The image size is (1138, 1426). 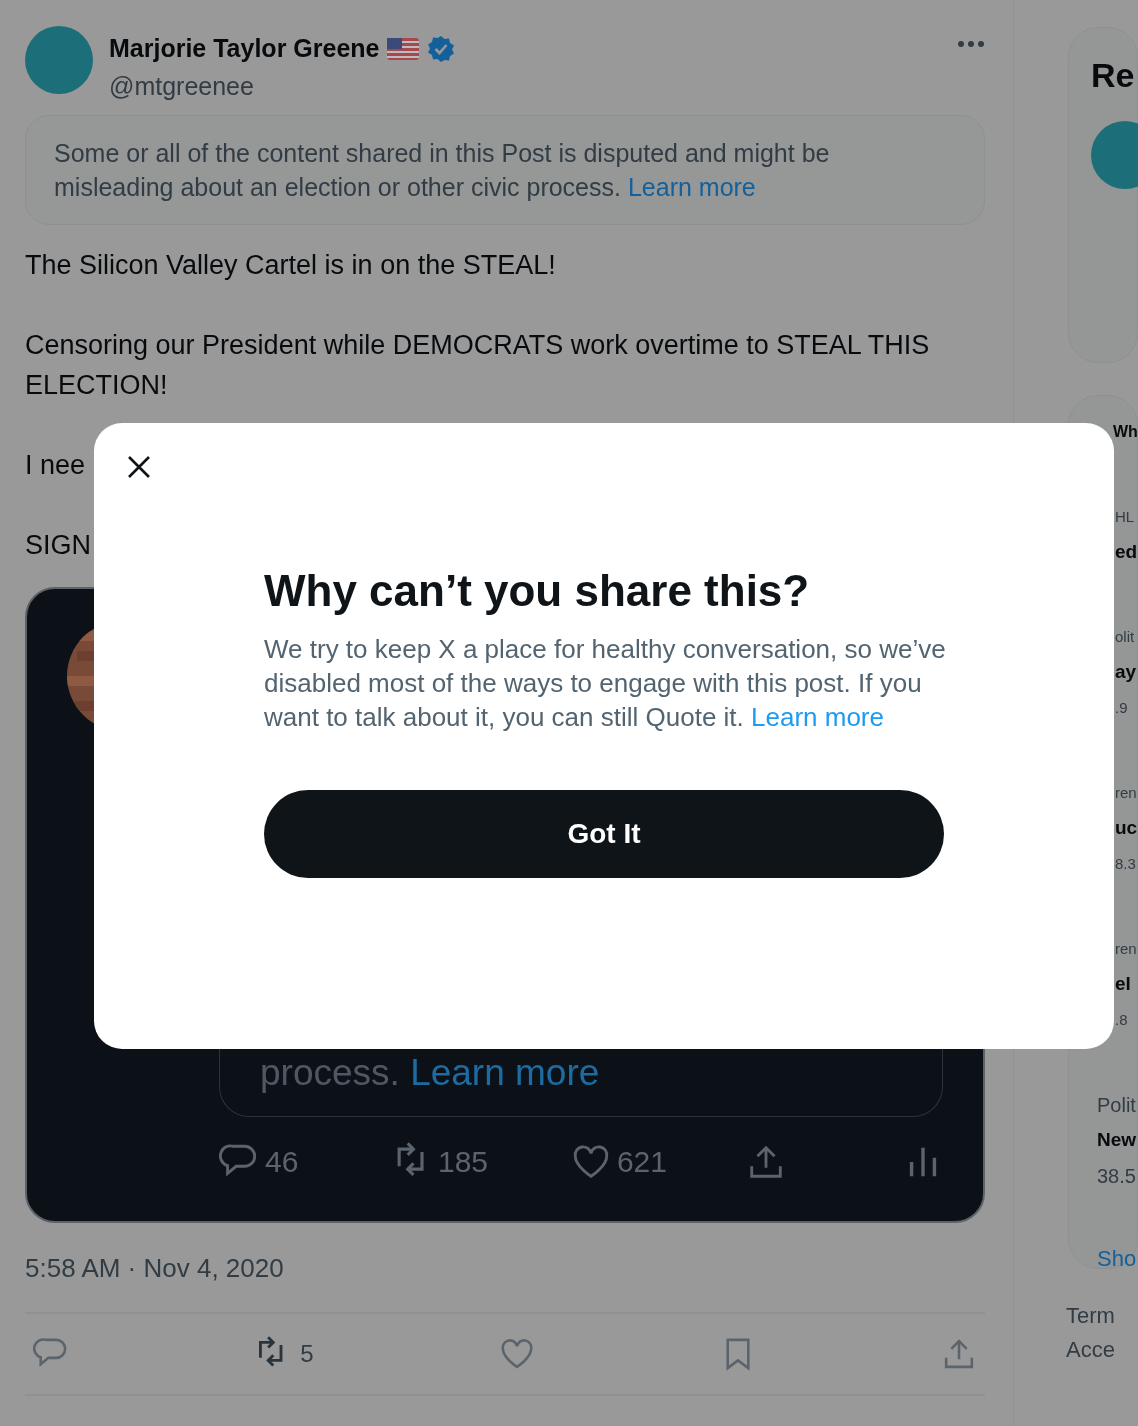 I want to click on trend-title: ay, so click(x=1126, y=672).